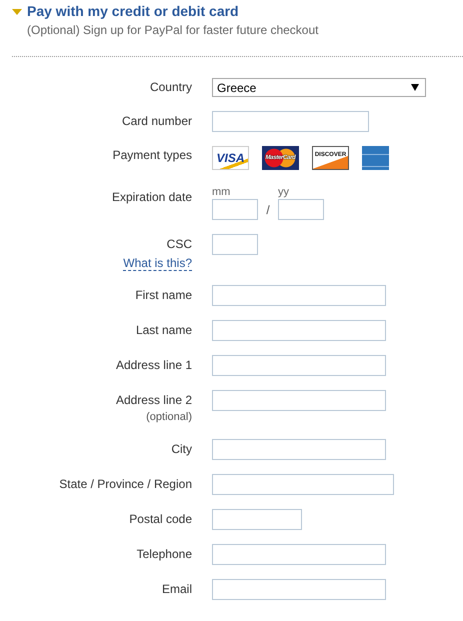  I want to click on field-label: Email, so click(177, 589).